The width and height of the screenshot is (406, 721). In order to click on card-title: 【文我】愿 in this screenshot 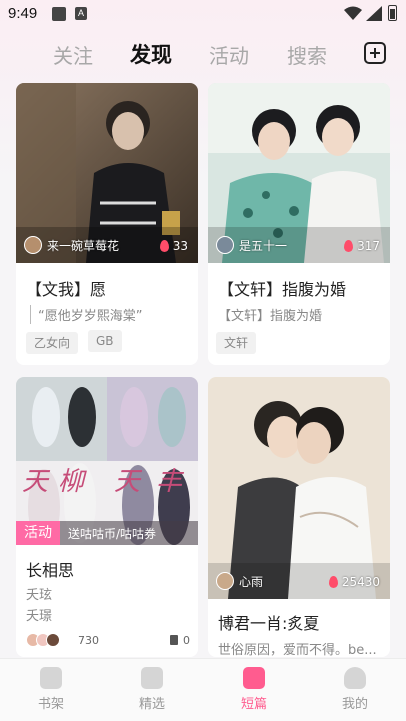, I will do `click(66, 289)`.